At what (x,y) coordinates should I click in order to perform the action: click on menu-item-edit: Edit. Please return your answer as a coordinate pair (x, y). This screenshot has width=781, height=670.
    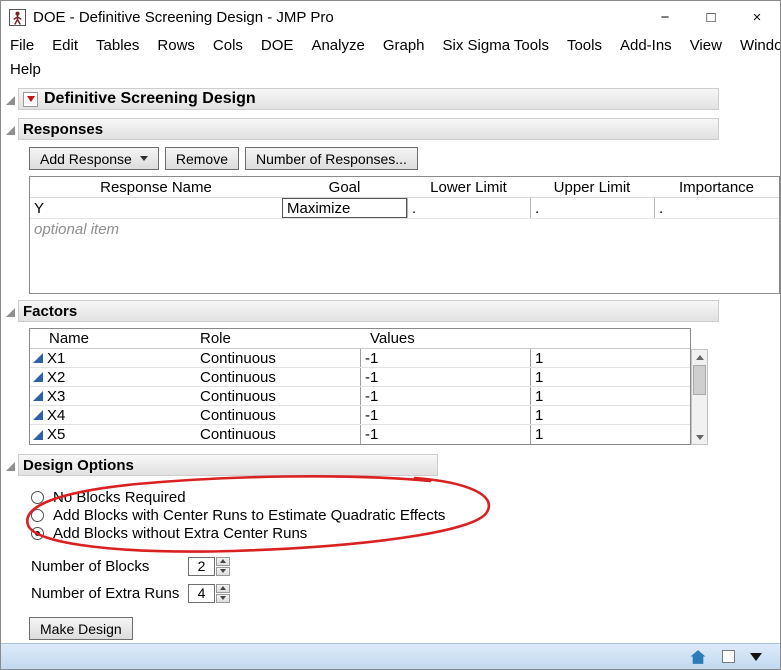
    Looking at the image, I should click on (65, 45).